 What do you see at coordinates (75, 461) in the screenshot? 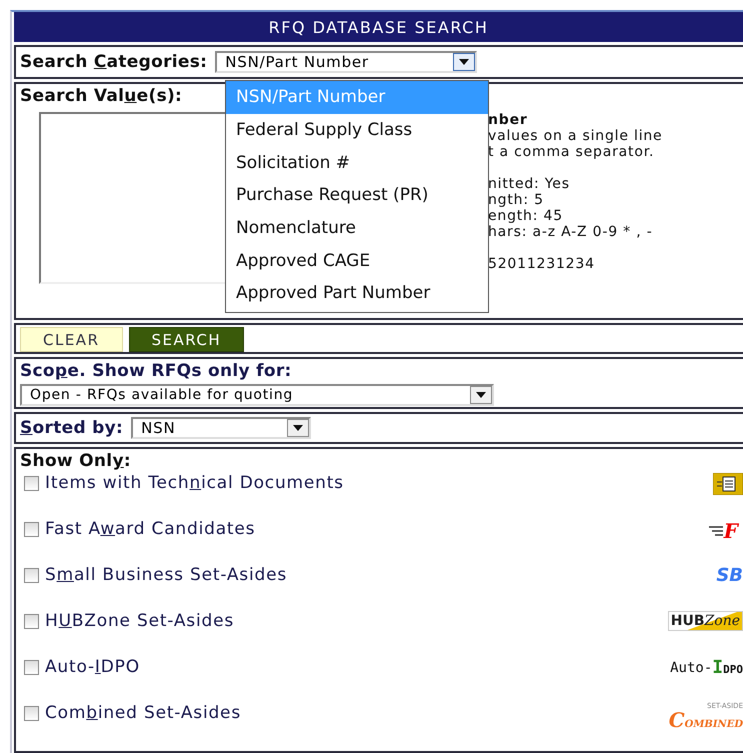
I see `show-only-label: Show Only:` at bounding box center [75, 461].